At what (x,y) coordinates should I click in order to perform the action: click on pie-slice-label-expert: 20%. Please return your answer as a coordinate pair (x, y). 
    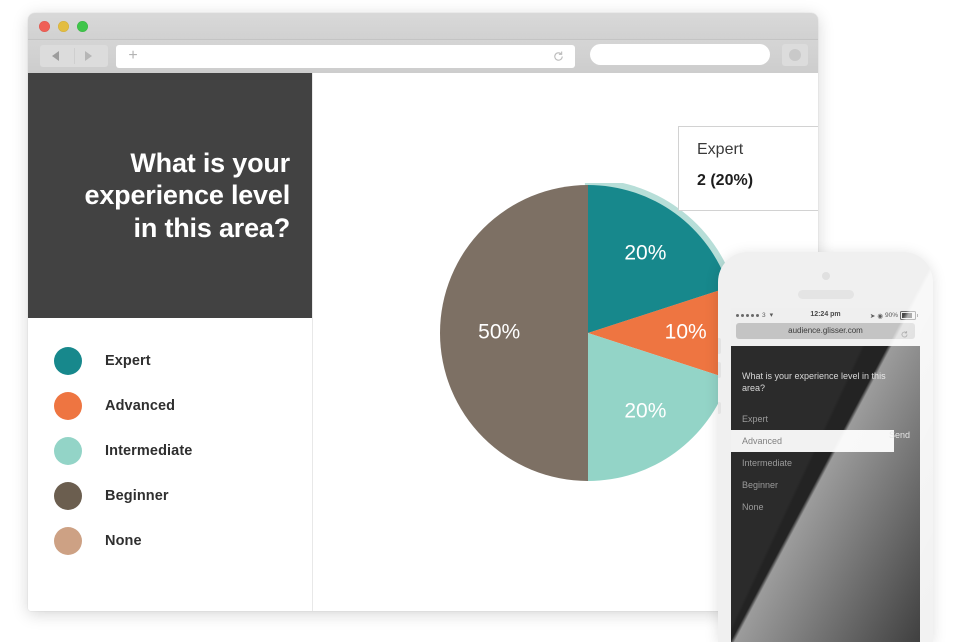
    Looking at the image, I should click on (645, 253).